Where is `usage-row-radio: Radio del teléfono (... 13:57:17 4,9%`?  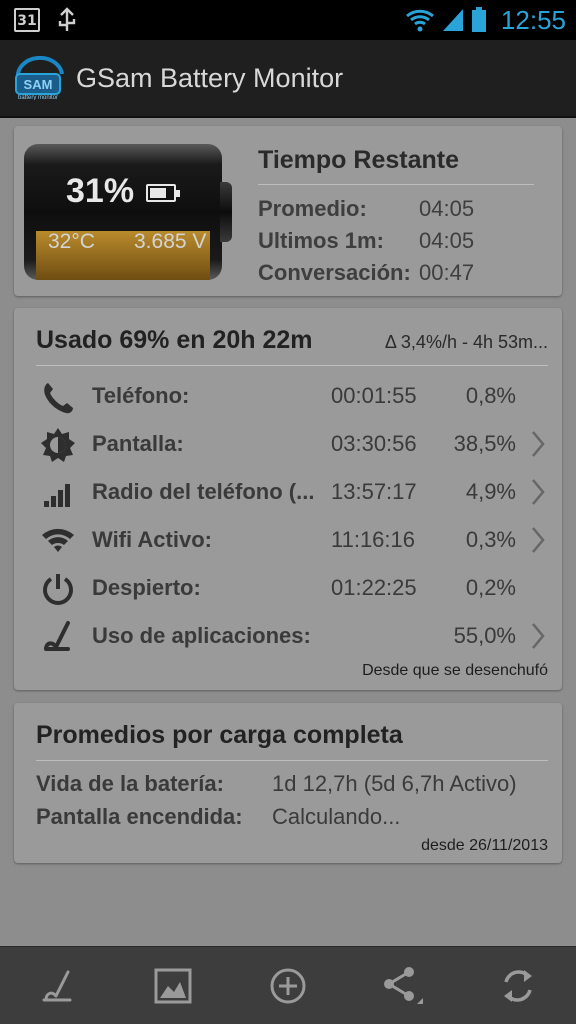 usage-row-radio: Radio del teléfono (... 13:57:17 4,9% is located at coordinates (288, 492).